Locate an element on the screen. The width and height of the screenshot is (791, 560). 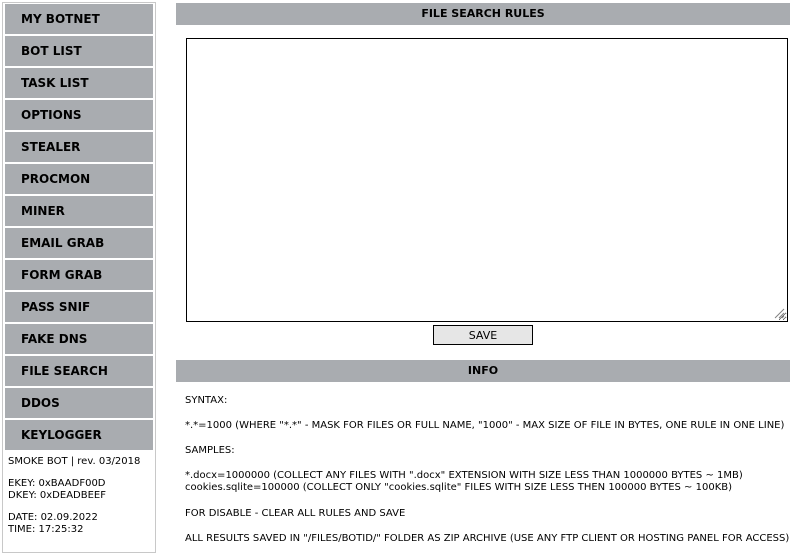
time-text: TIME: 17:25:32 is located at coordinates (46, 529).